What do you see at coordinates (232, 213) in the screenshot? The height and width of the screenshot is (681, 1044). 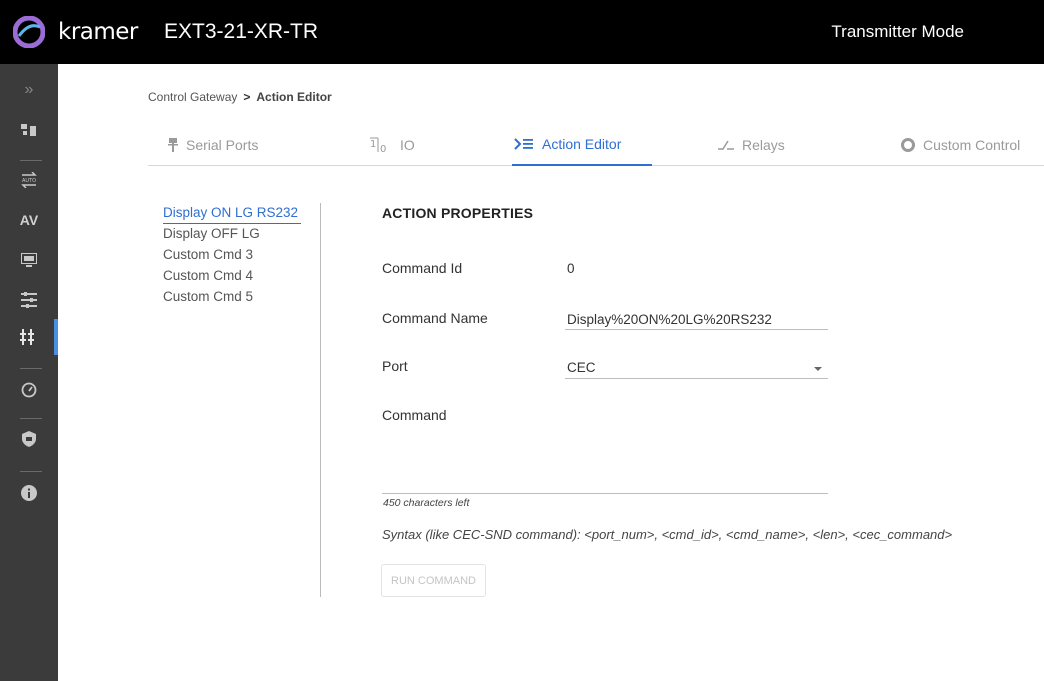 I see `command-item: Display ON LG RS232` at bounding box center [232, 213].